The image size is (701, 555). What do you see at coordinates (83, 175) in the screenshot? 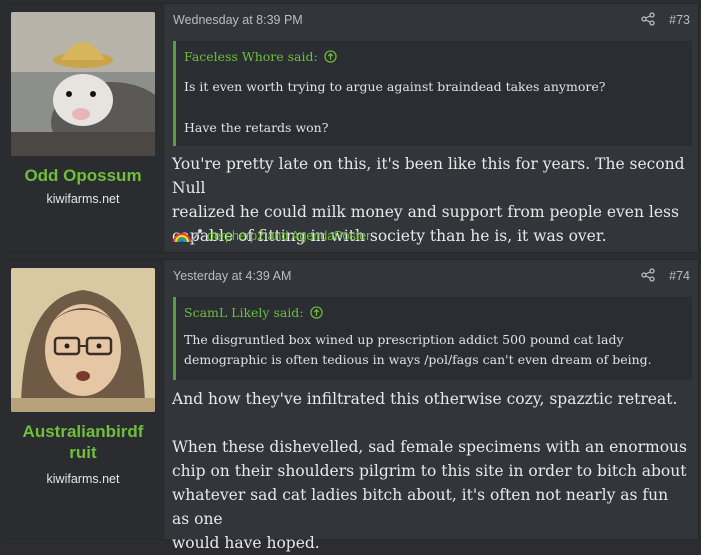
I see `username: Odd Opossum` at bounding box center [83, 175].